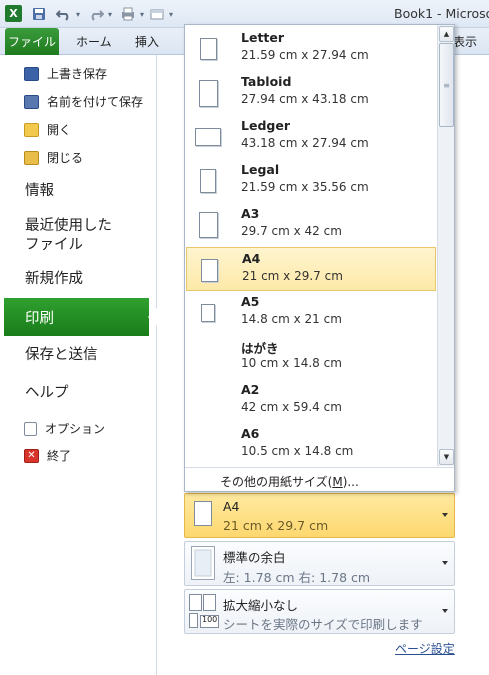 This screenshot has height=675, width=489. What do you see at coordinates (319, 515) in the screenshot?
I see `paper-size-selector: A4 21 cm x 29.7 cm` at bounding box center [319, 515].